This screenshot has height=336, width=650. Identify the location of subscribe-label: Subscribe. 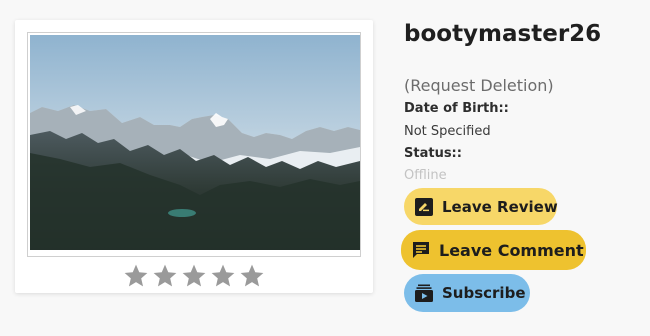
(484, 293).